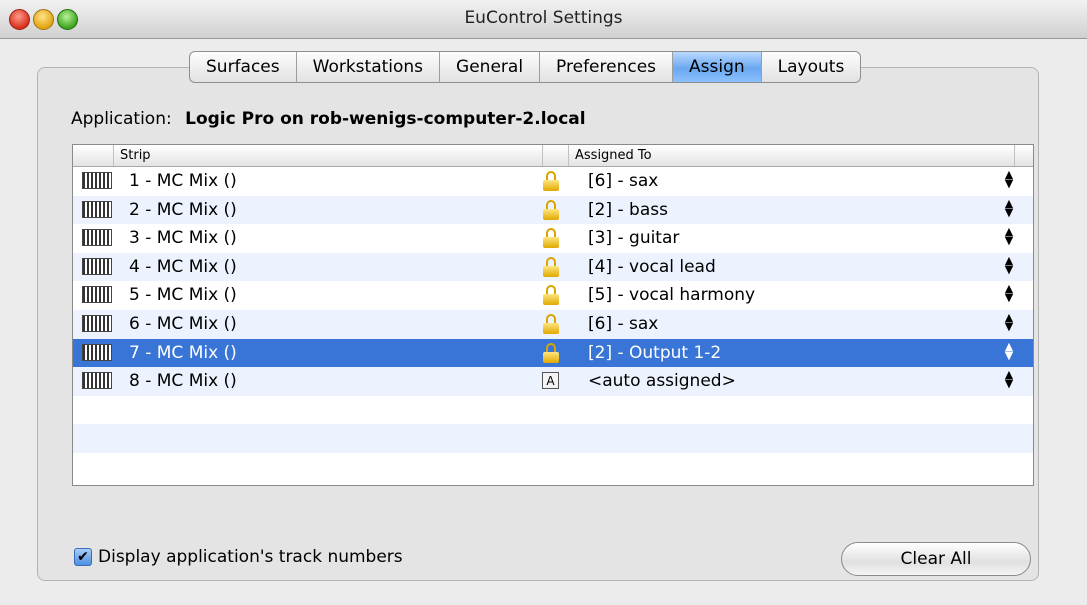  Describe the element at coordinates (652, 267) in the screenshot. I see `assigned-to-popup: [4] - vocal lead` at that location.